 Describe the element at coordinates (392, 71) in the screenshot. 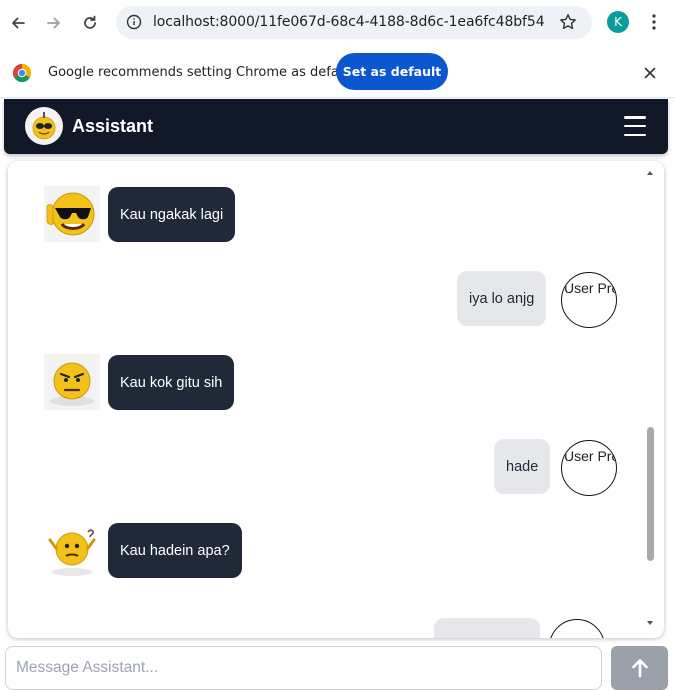

I see `set-as-default-button: Set as default` at that location.